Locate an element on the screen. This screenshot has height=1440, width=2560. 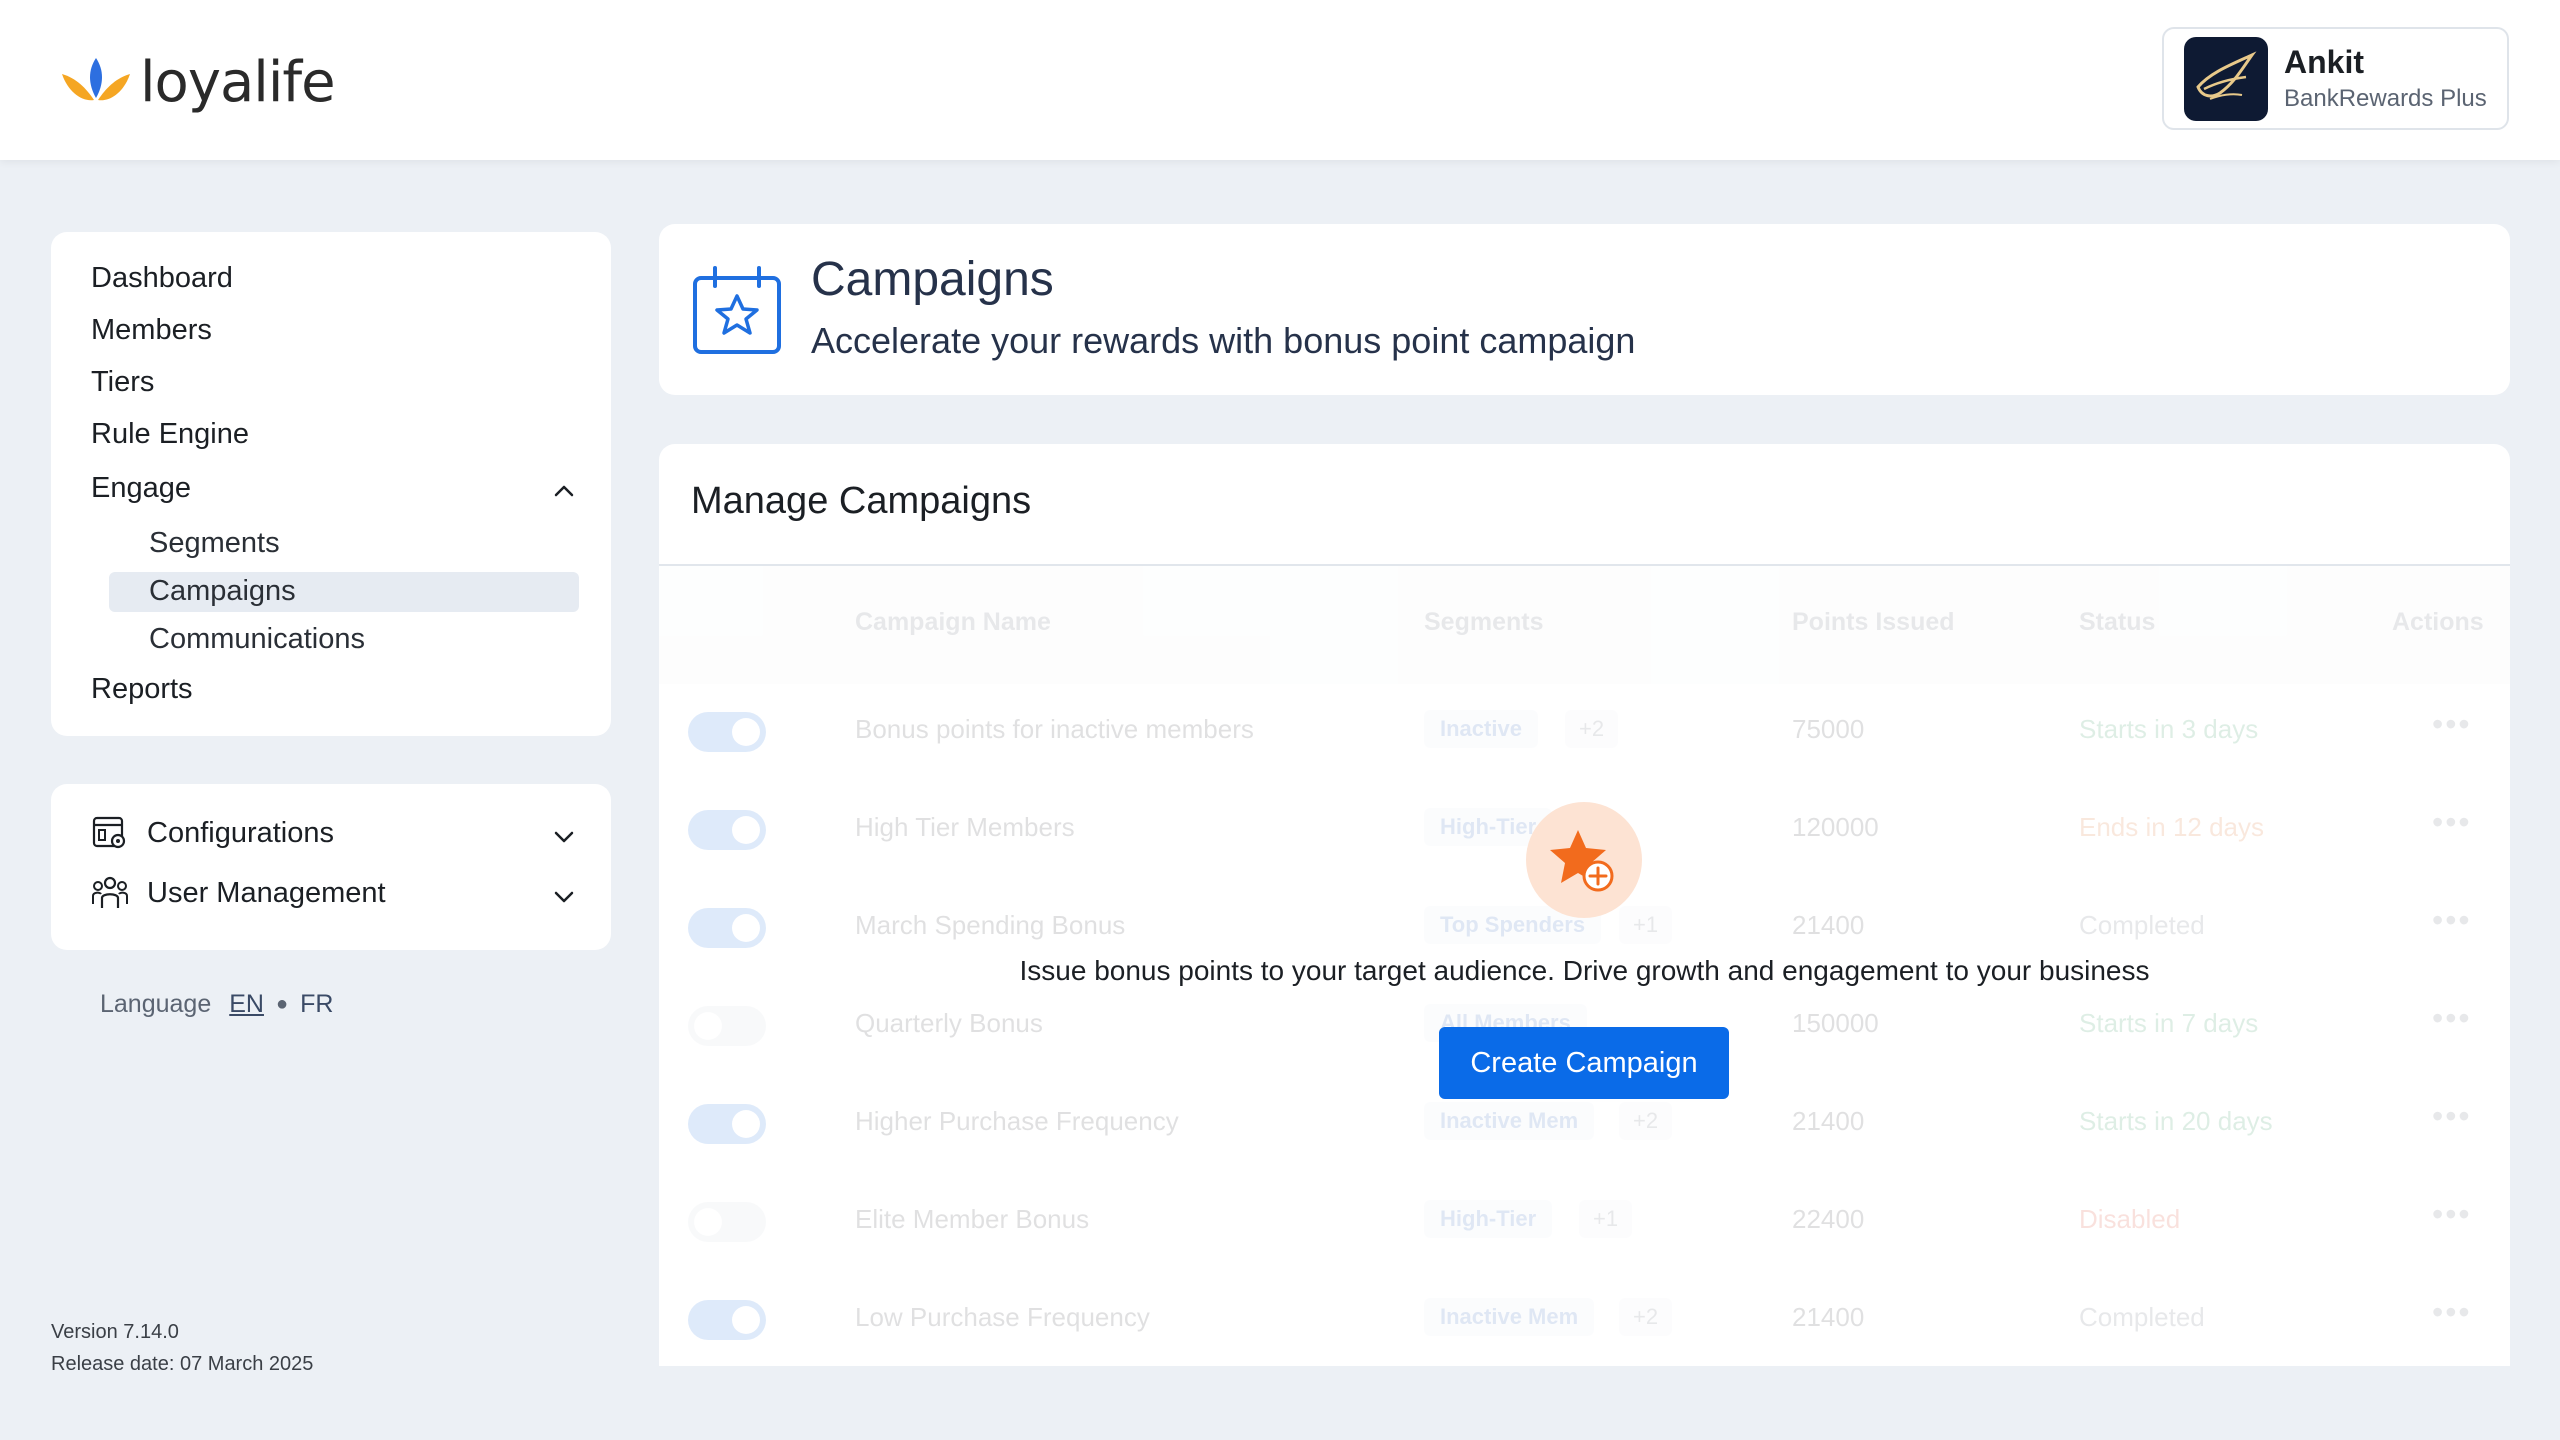
status-badge: Ends in 12 days is located at coordinates (2172, 827).